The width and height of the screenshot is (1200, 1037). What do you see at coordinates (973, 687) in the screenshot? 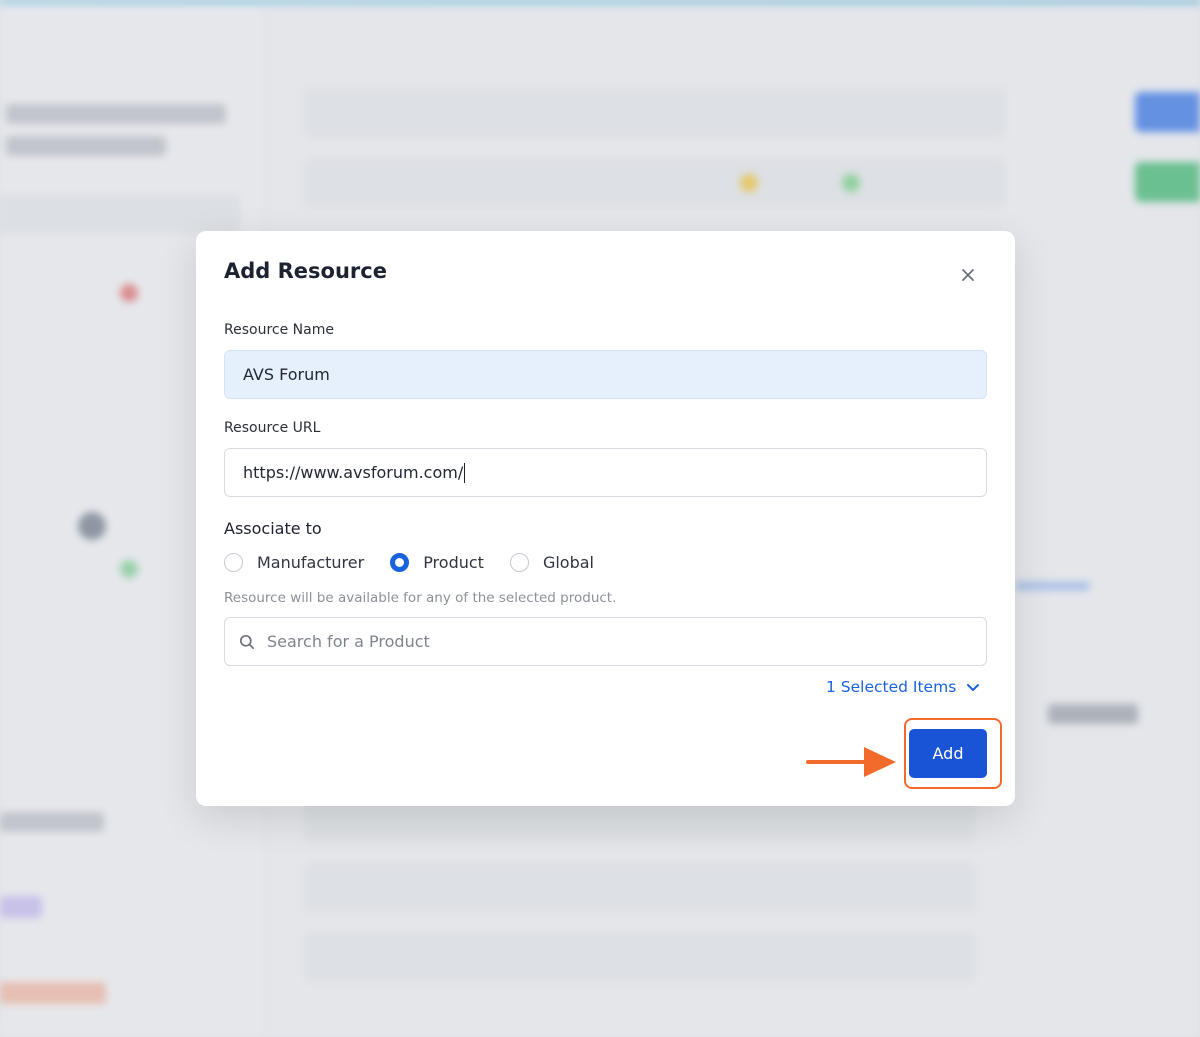
I see `chevron-down-icon` at bounding box center [973, 687].